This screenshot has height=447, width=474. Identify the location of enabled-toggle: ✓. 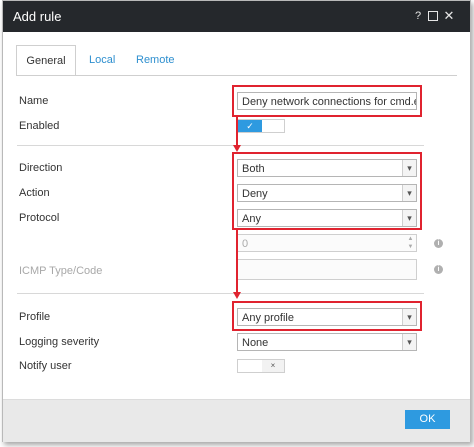
(261, 126).